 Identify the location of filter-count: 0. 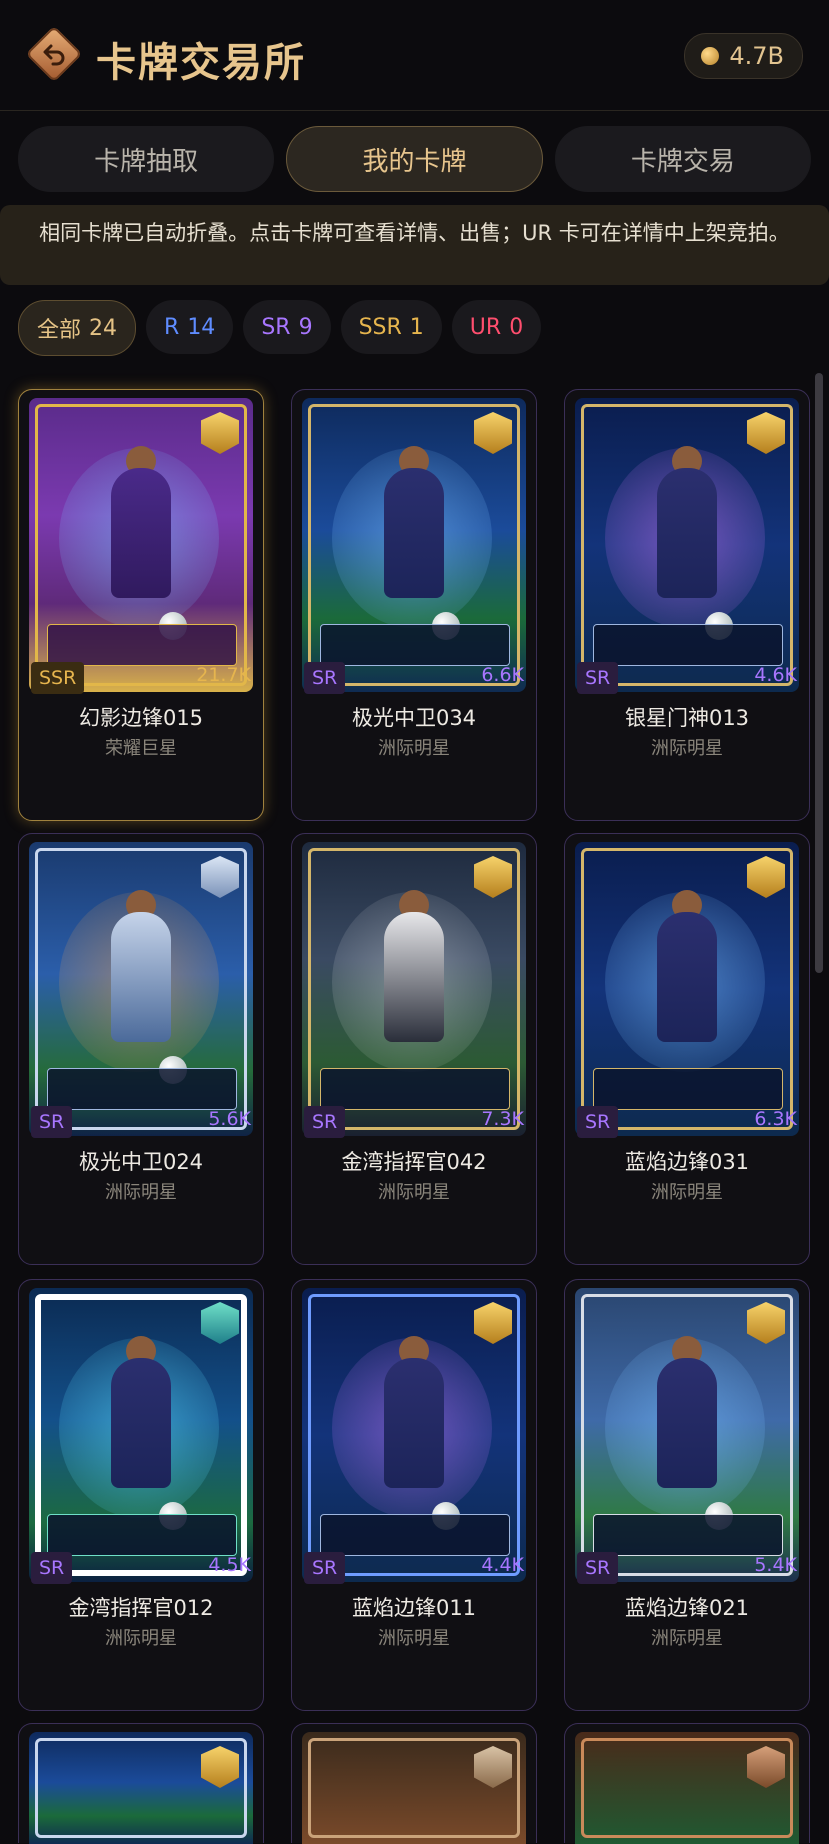
(516, 327).